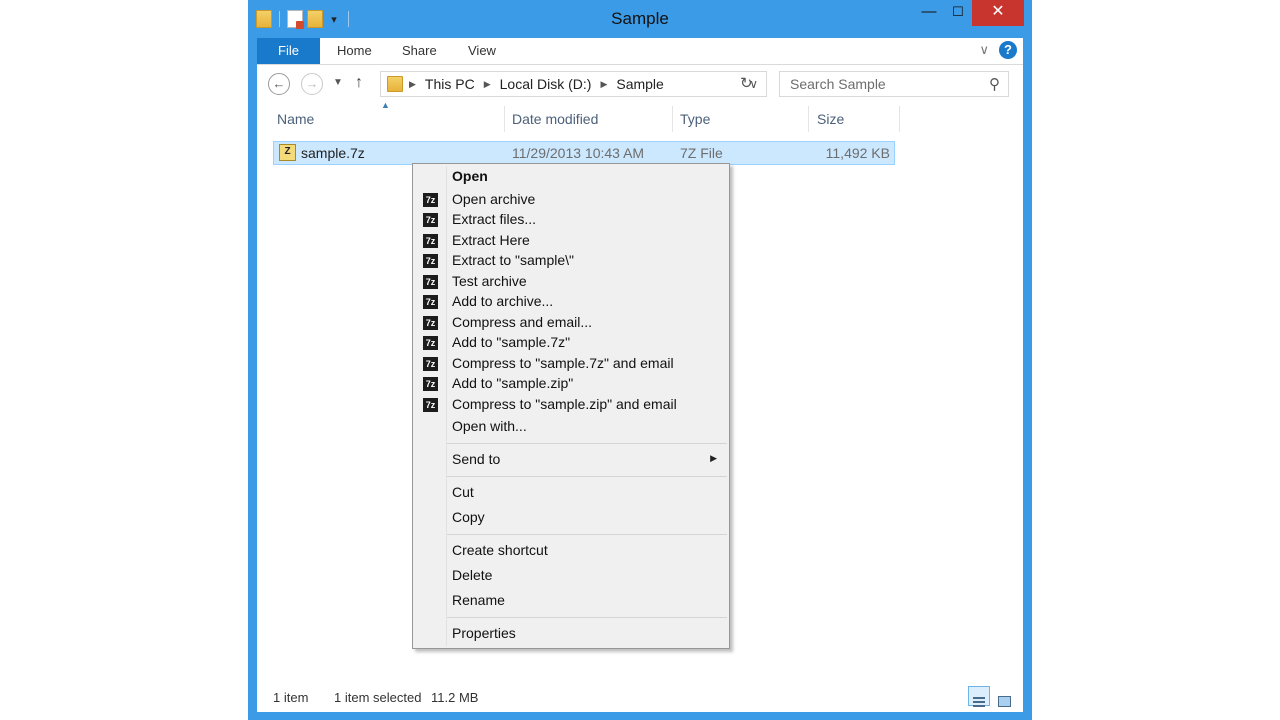 Image resolution: width=1280 pixels, height=720 pixels. I want to click on menu-item-add-to-zip: 7z Add to "sample.zip", so click(571, 384).